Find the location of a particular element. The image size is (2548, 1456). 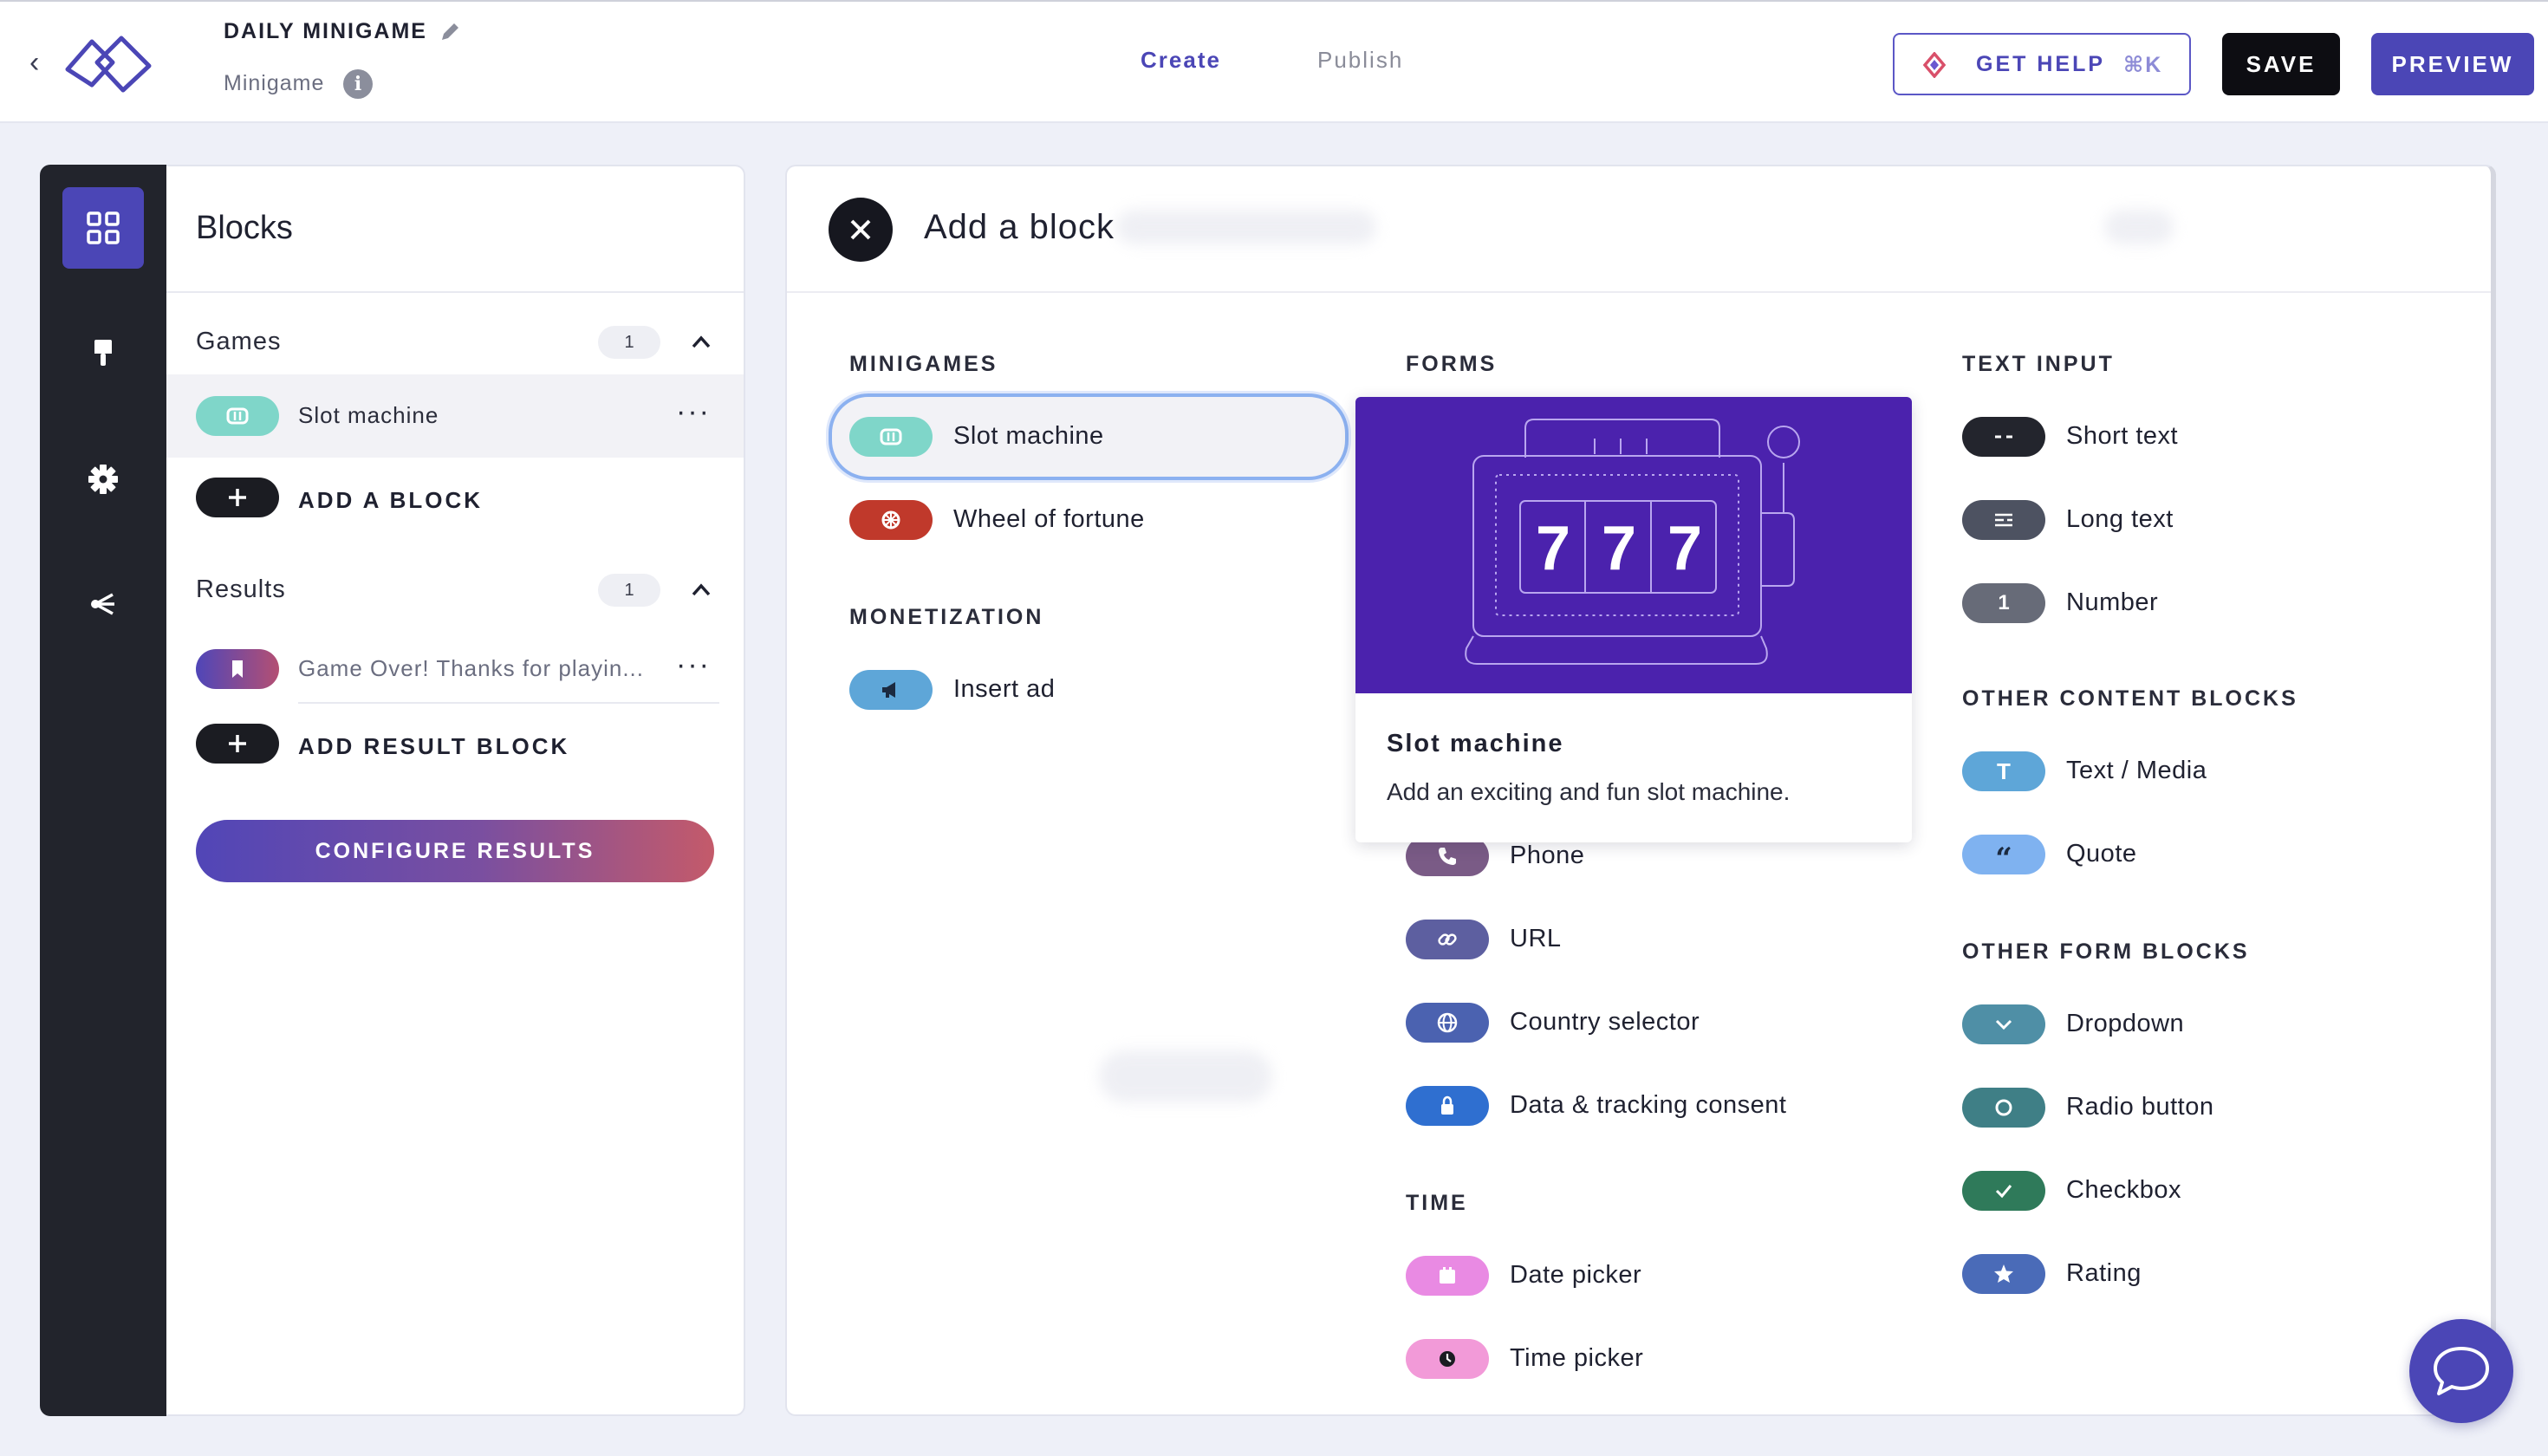

text-media-icon: T is located at coordinates (2003, 771).